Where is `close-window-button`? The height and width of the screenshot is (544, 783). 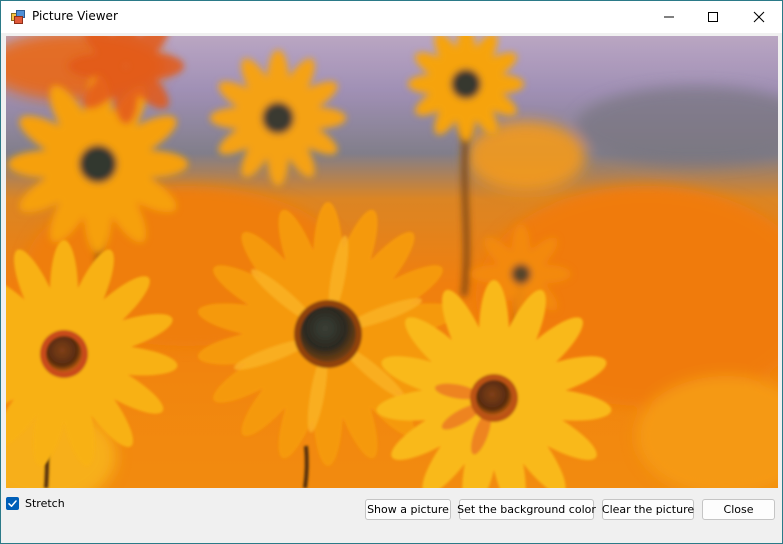
close-window-button is located at coordinates (759, 17).